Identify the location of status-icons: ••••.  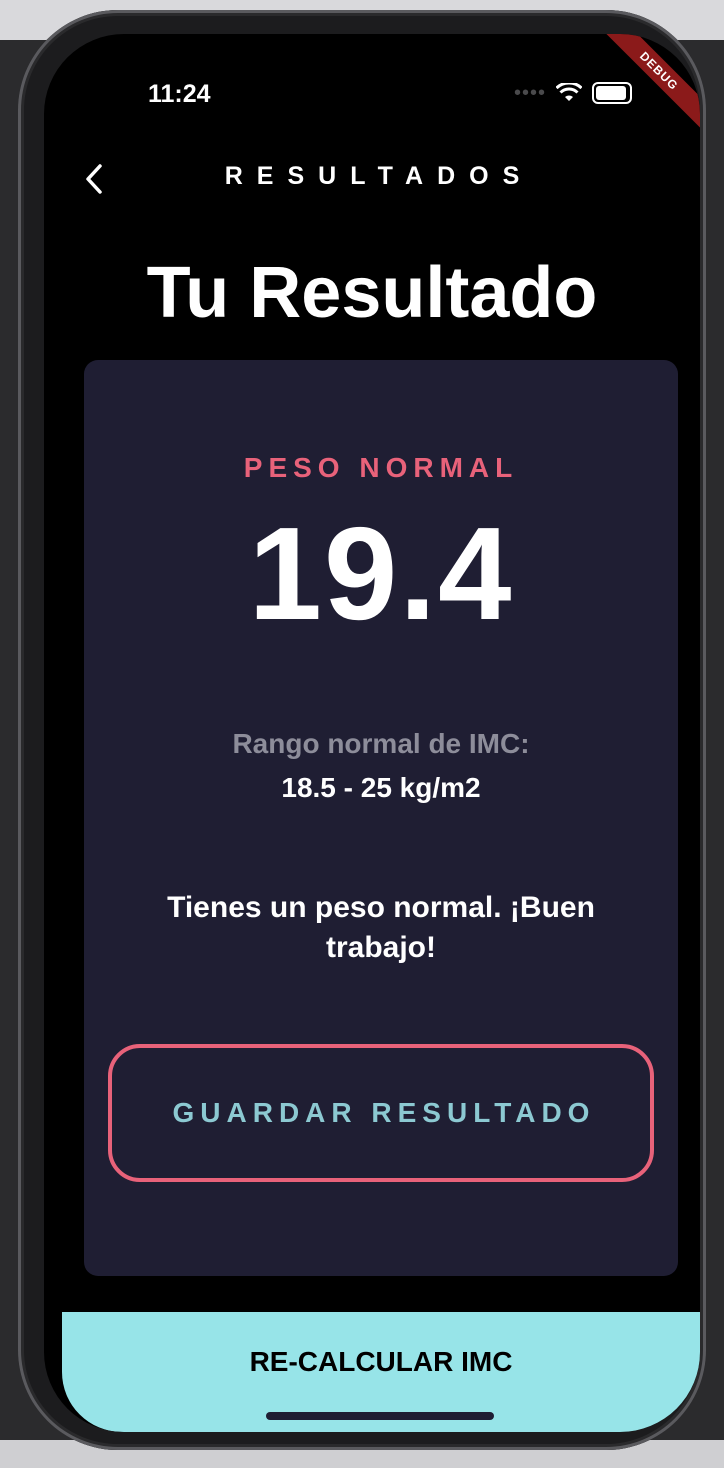
(573, 92).